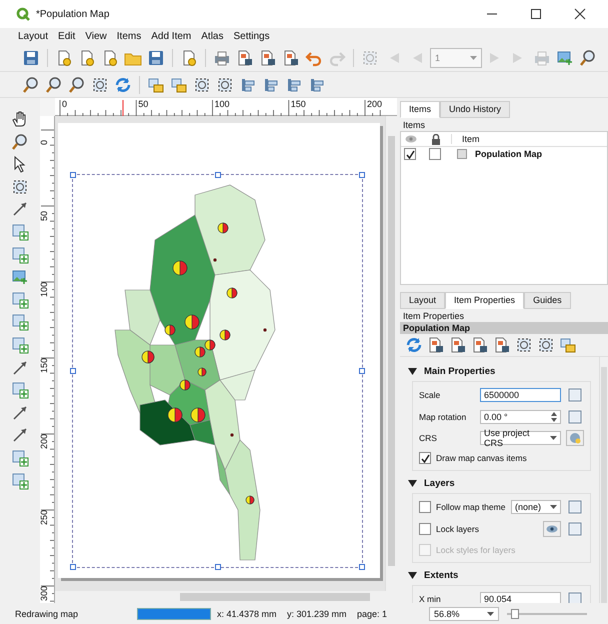 The image size is (608, 624). What do you see at coordinates (268, 57) in the screenshot?
I see `export-svg-icon` at bounding box center [268, 57].